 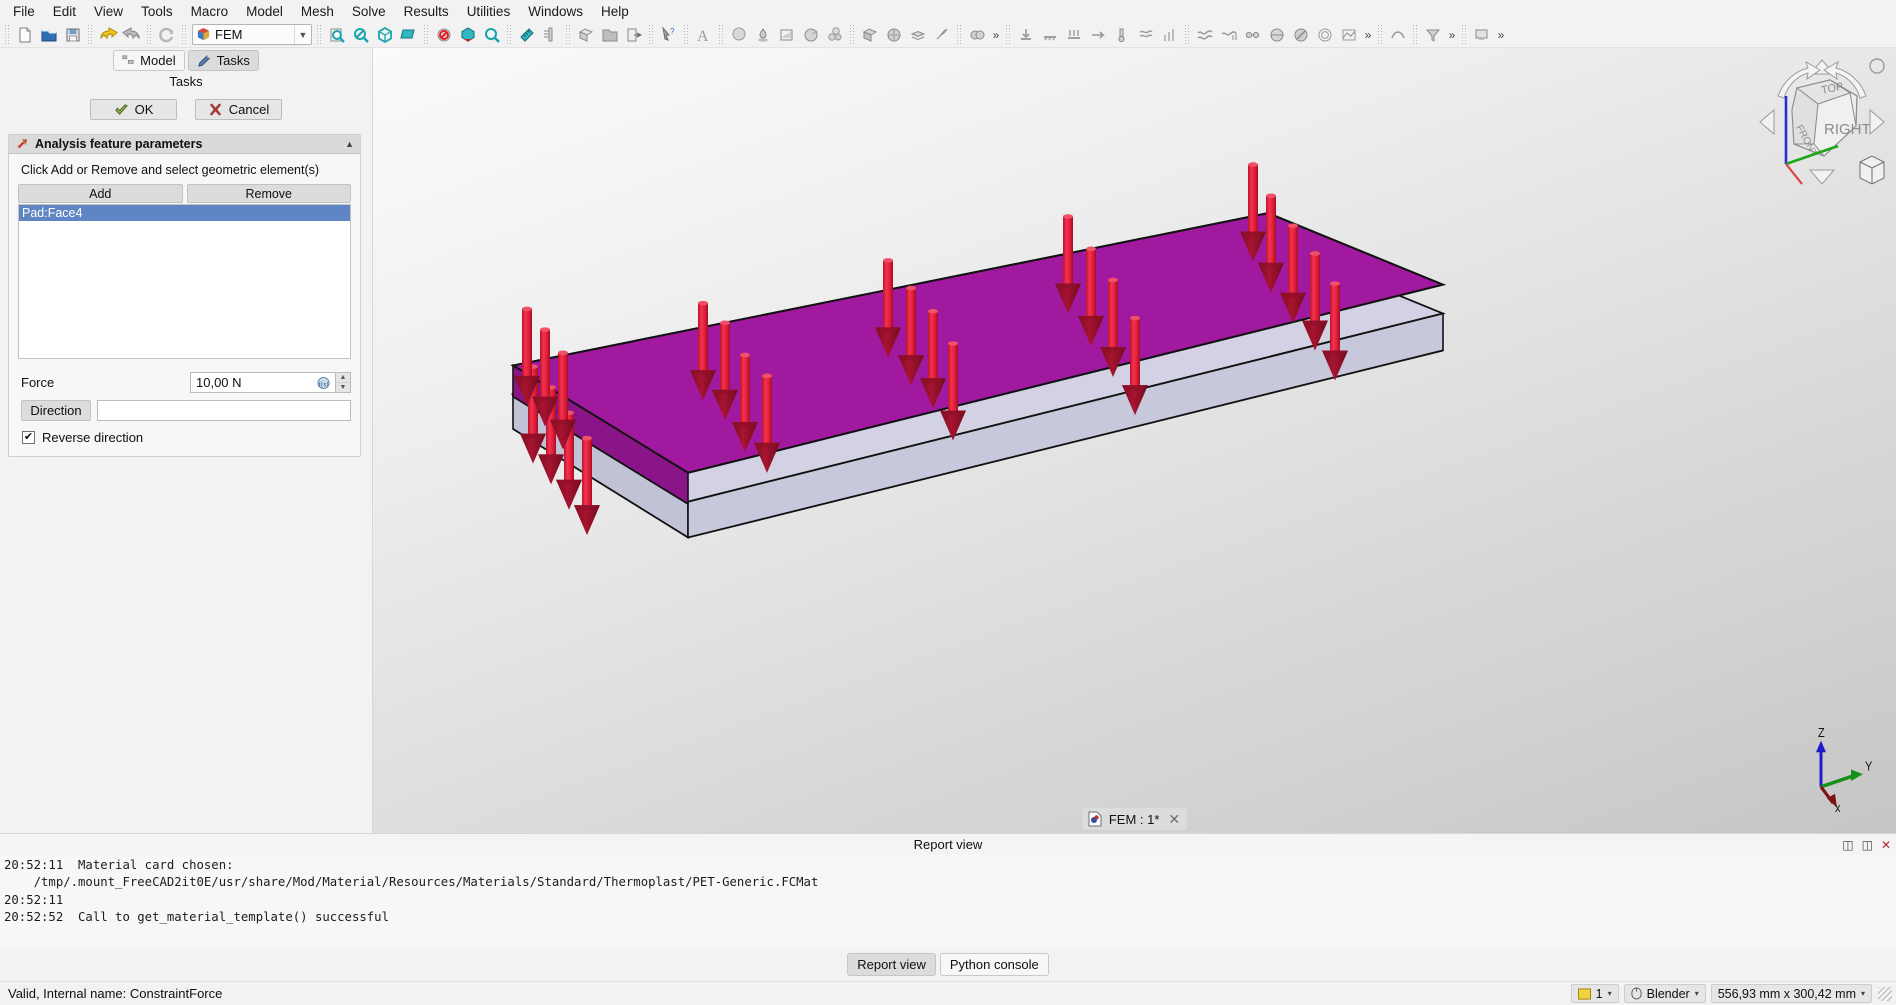 What do you see at coordinates (64, 11) in the screenshot?
I see `menu-edit: Edit` at bounding box center [64, 11].